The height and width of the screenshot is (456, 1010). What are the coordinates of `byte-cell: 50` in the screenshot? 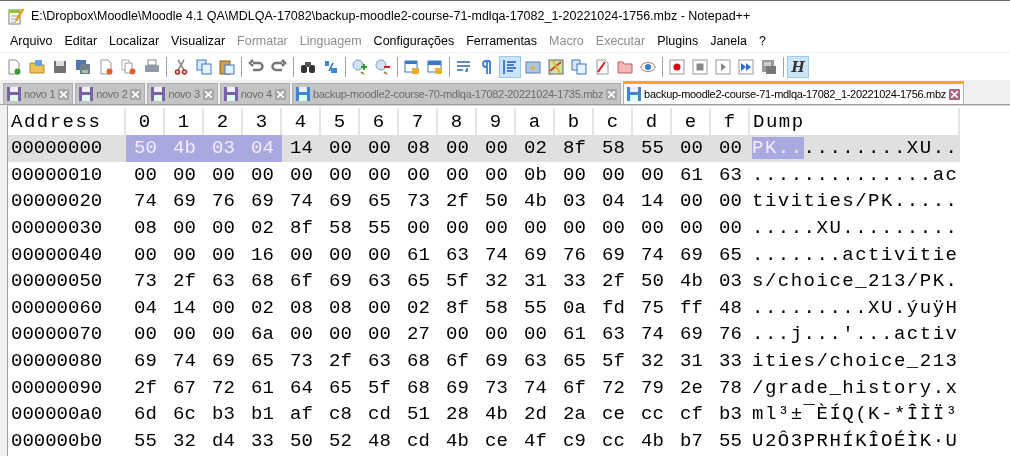 It's located at (145, 148).